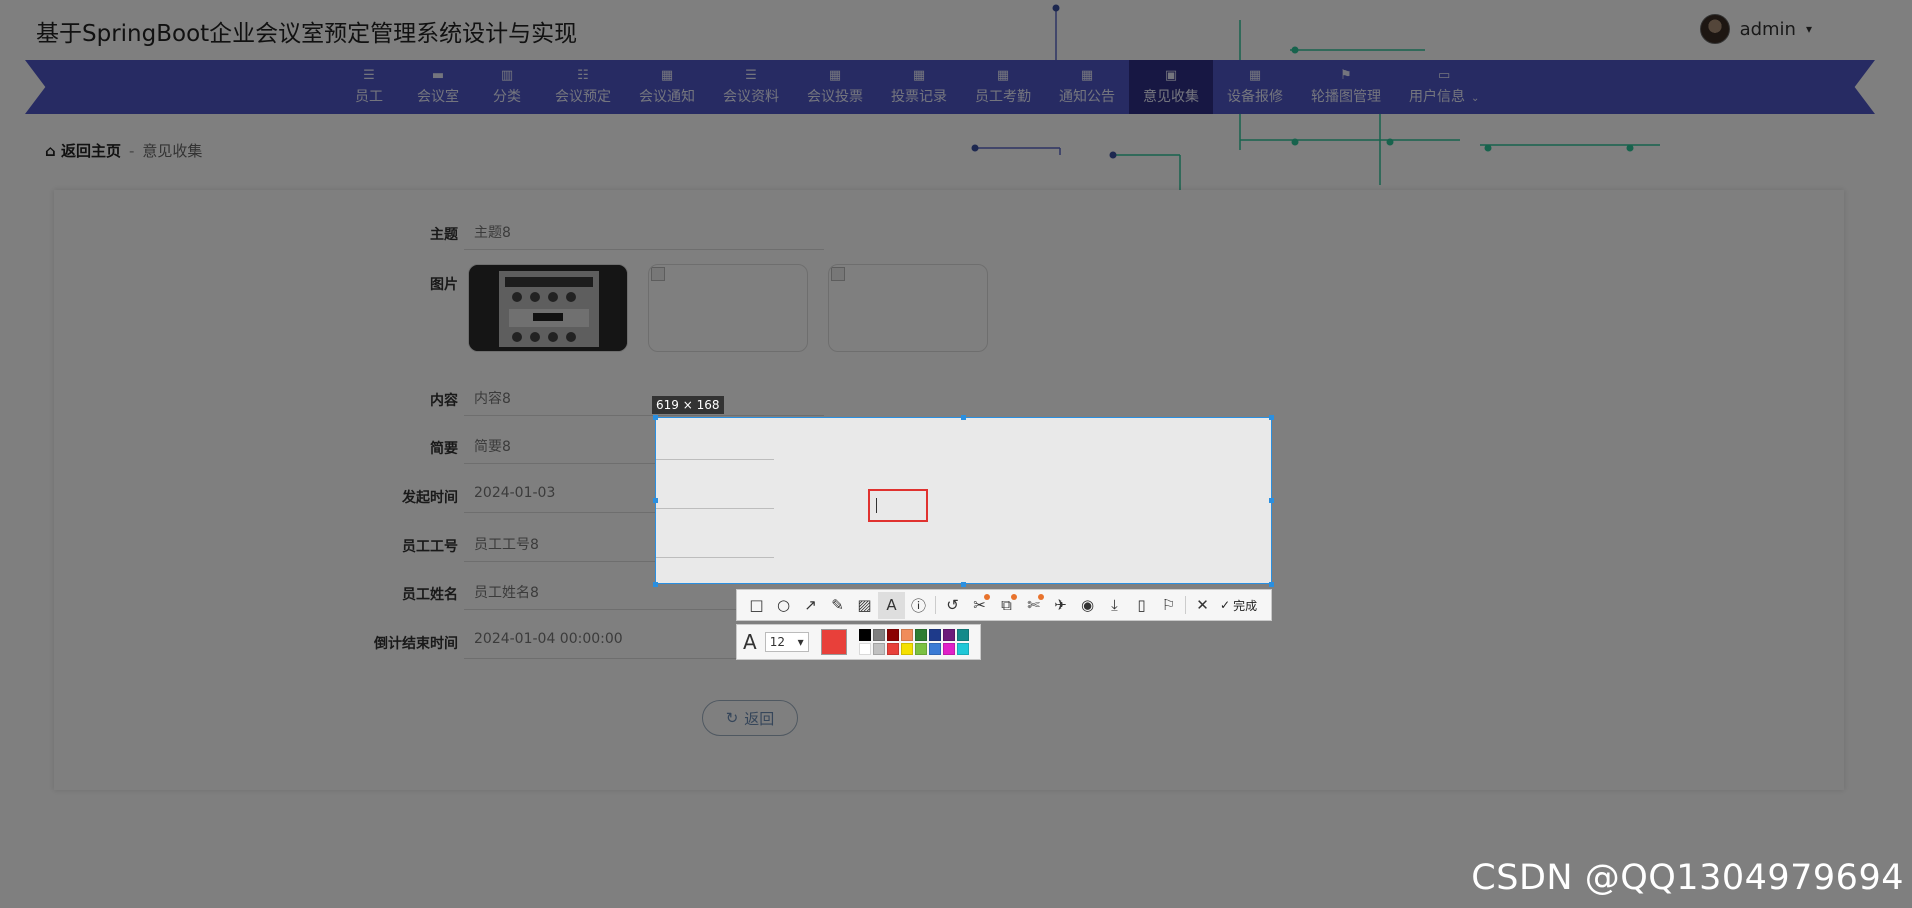 The height and width of the screenshot is (908, 1912). What do you see at coordinates (1033, 605) in the screenshot?
I see `scissors-extra-icon: ✄` at bounding box center [1033, 605].